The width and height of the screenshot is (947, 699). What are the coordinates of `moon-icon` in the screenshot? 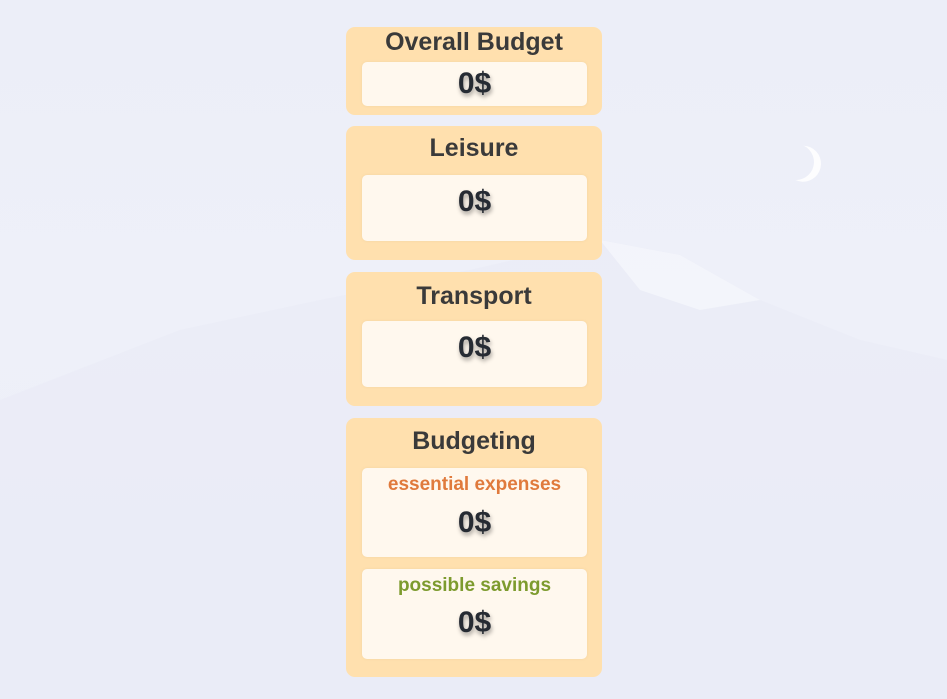 It's located at (796, 162).